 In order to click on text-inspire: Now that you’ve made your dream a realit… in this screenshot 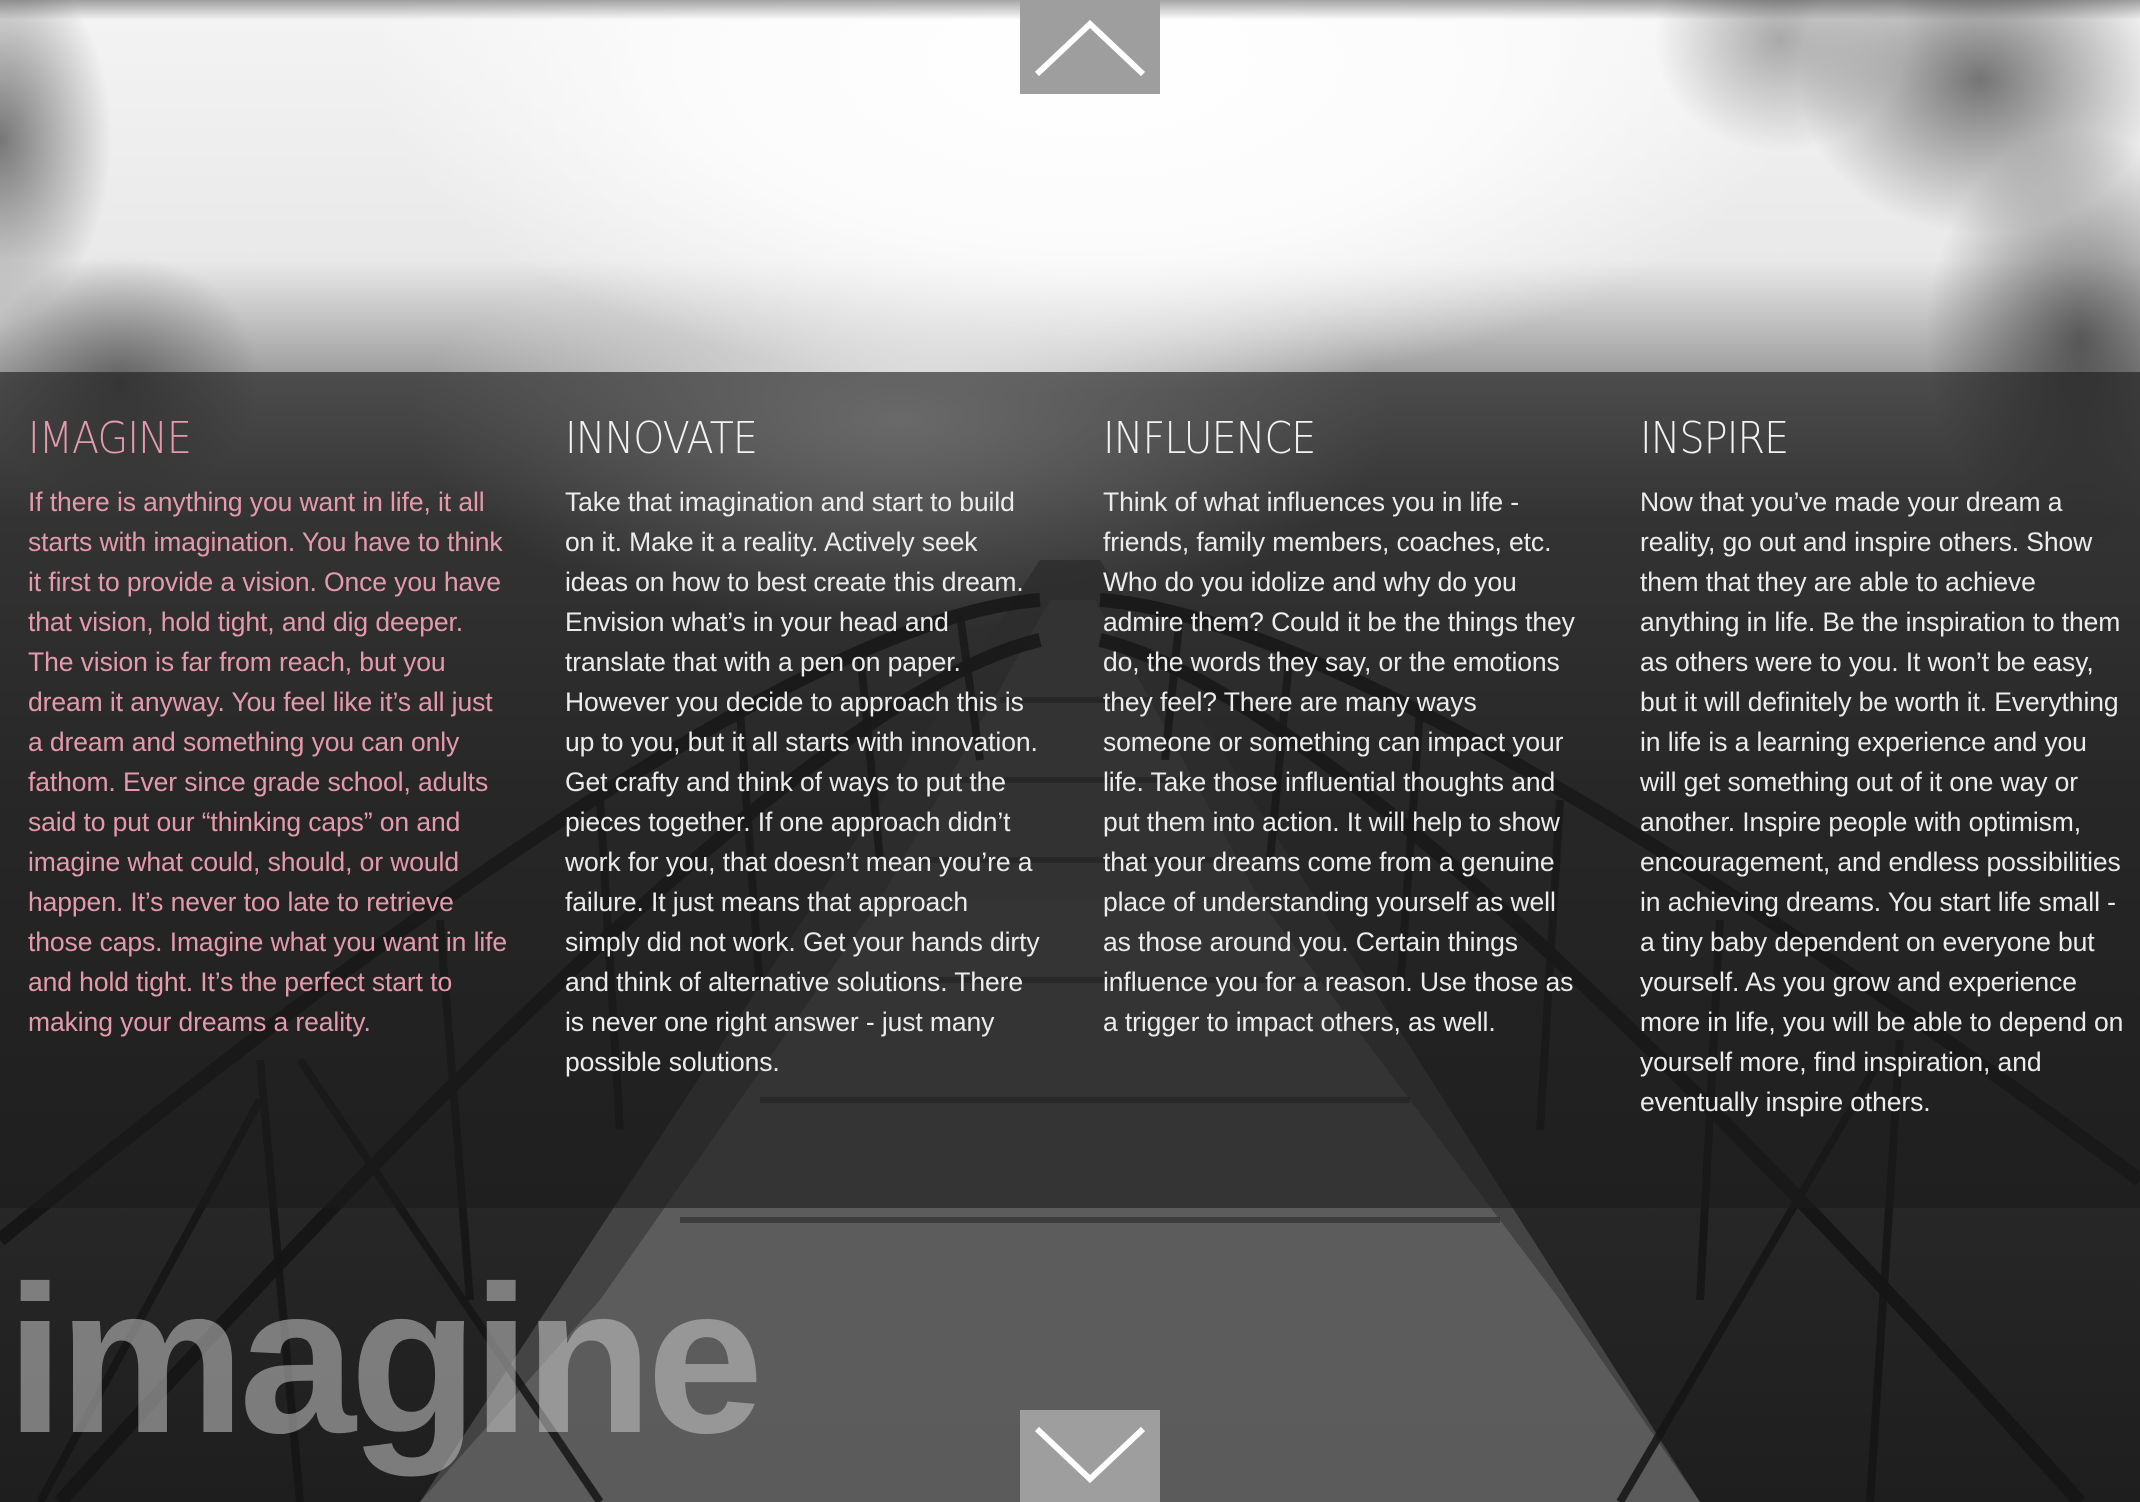, I will do `click(1882, 802)`.